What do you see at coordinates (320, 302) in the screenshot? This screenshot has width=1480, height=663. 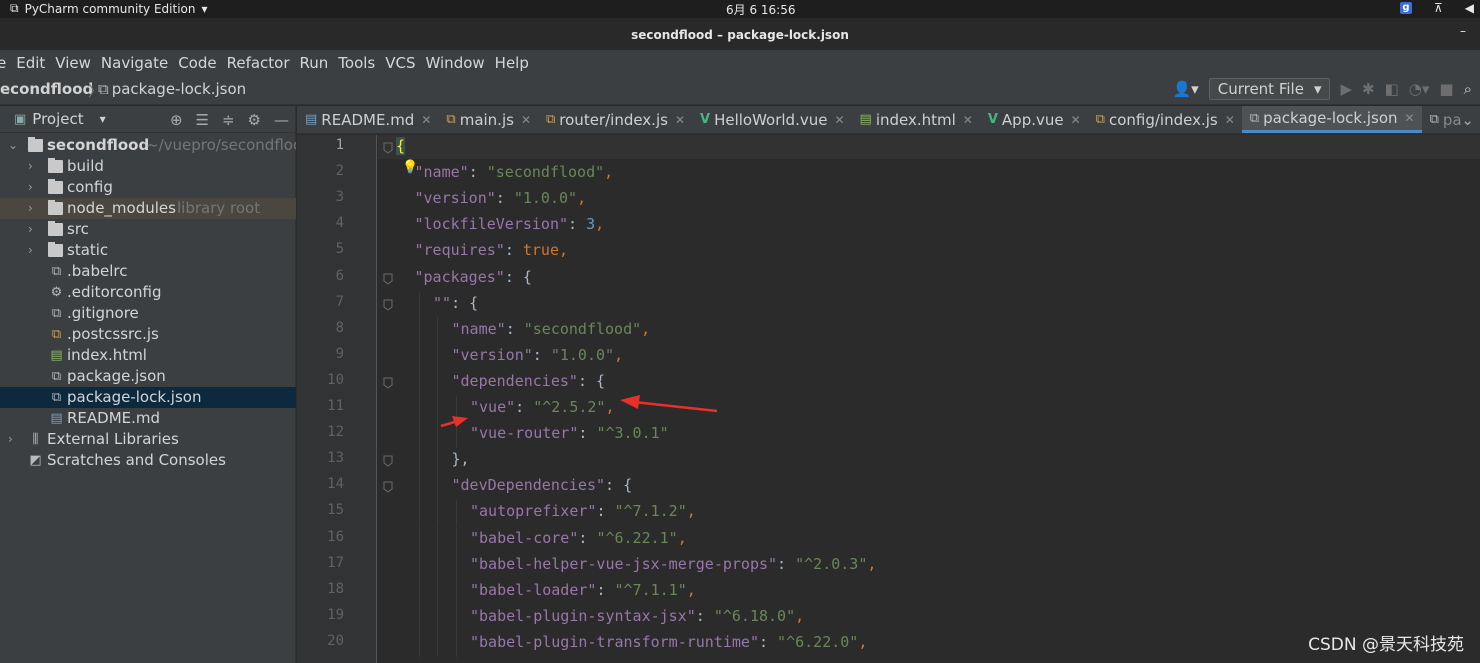 I see `line-number: 7` at bounding box center [320, 302].